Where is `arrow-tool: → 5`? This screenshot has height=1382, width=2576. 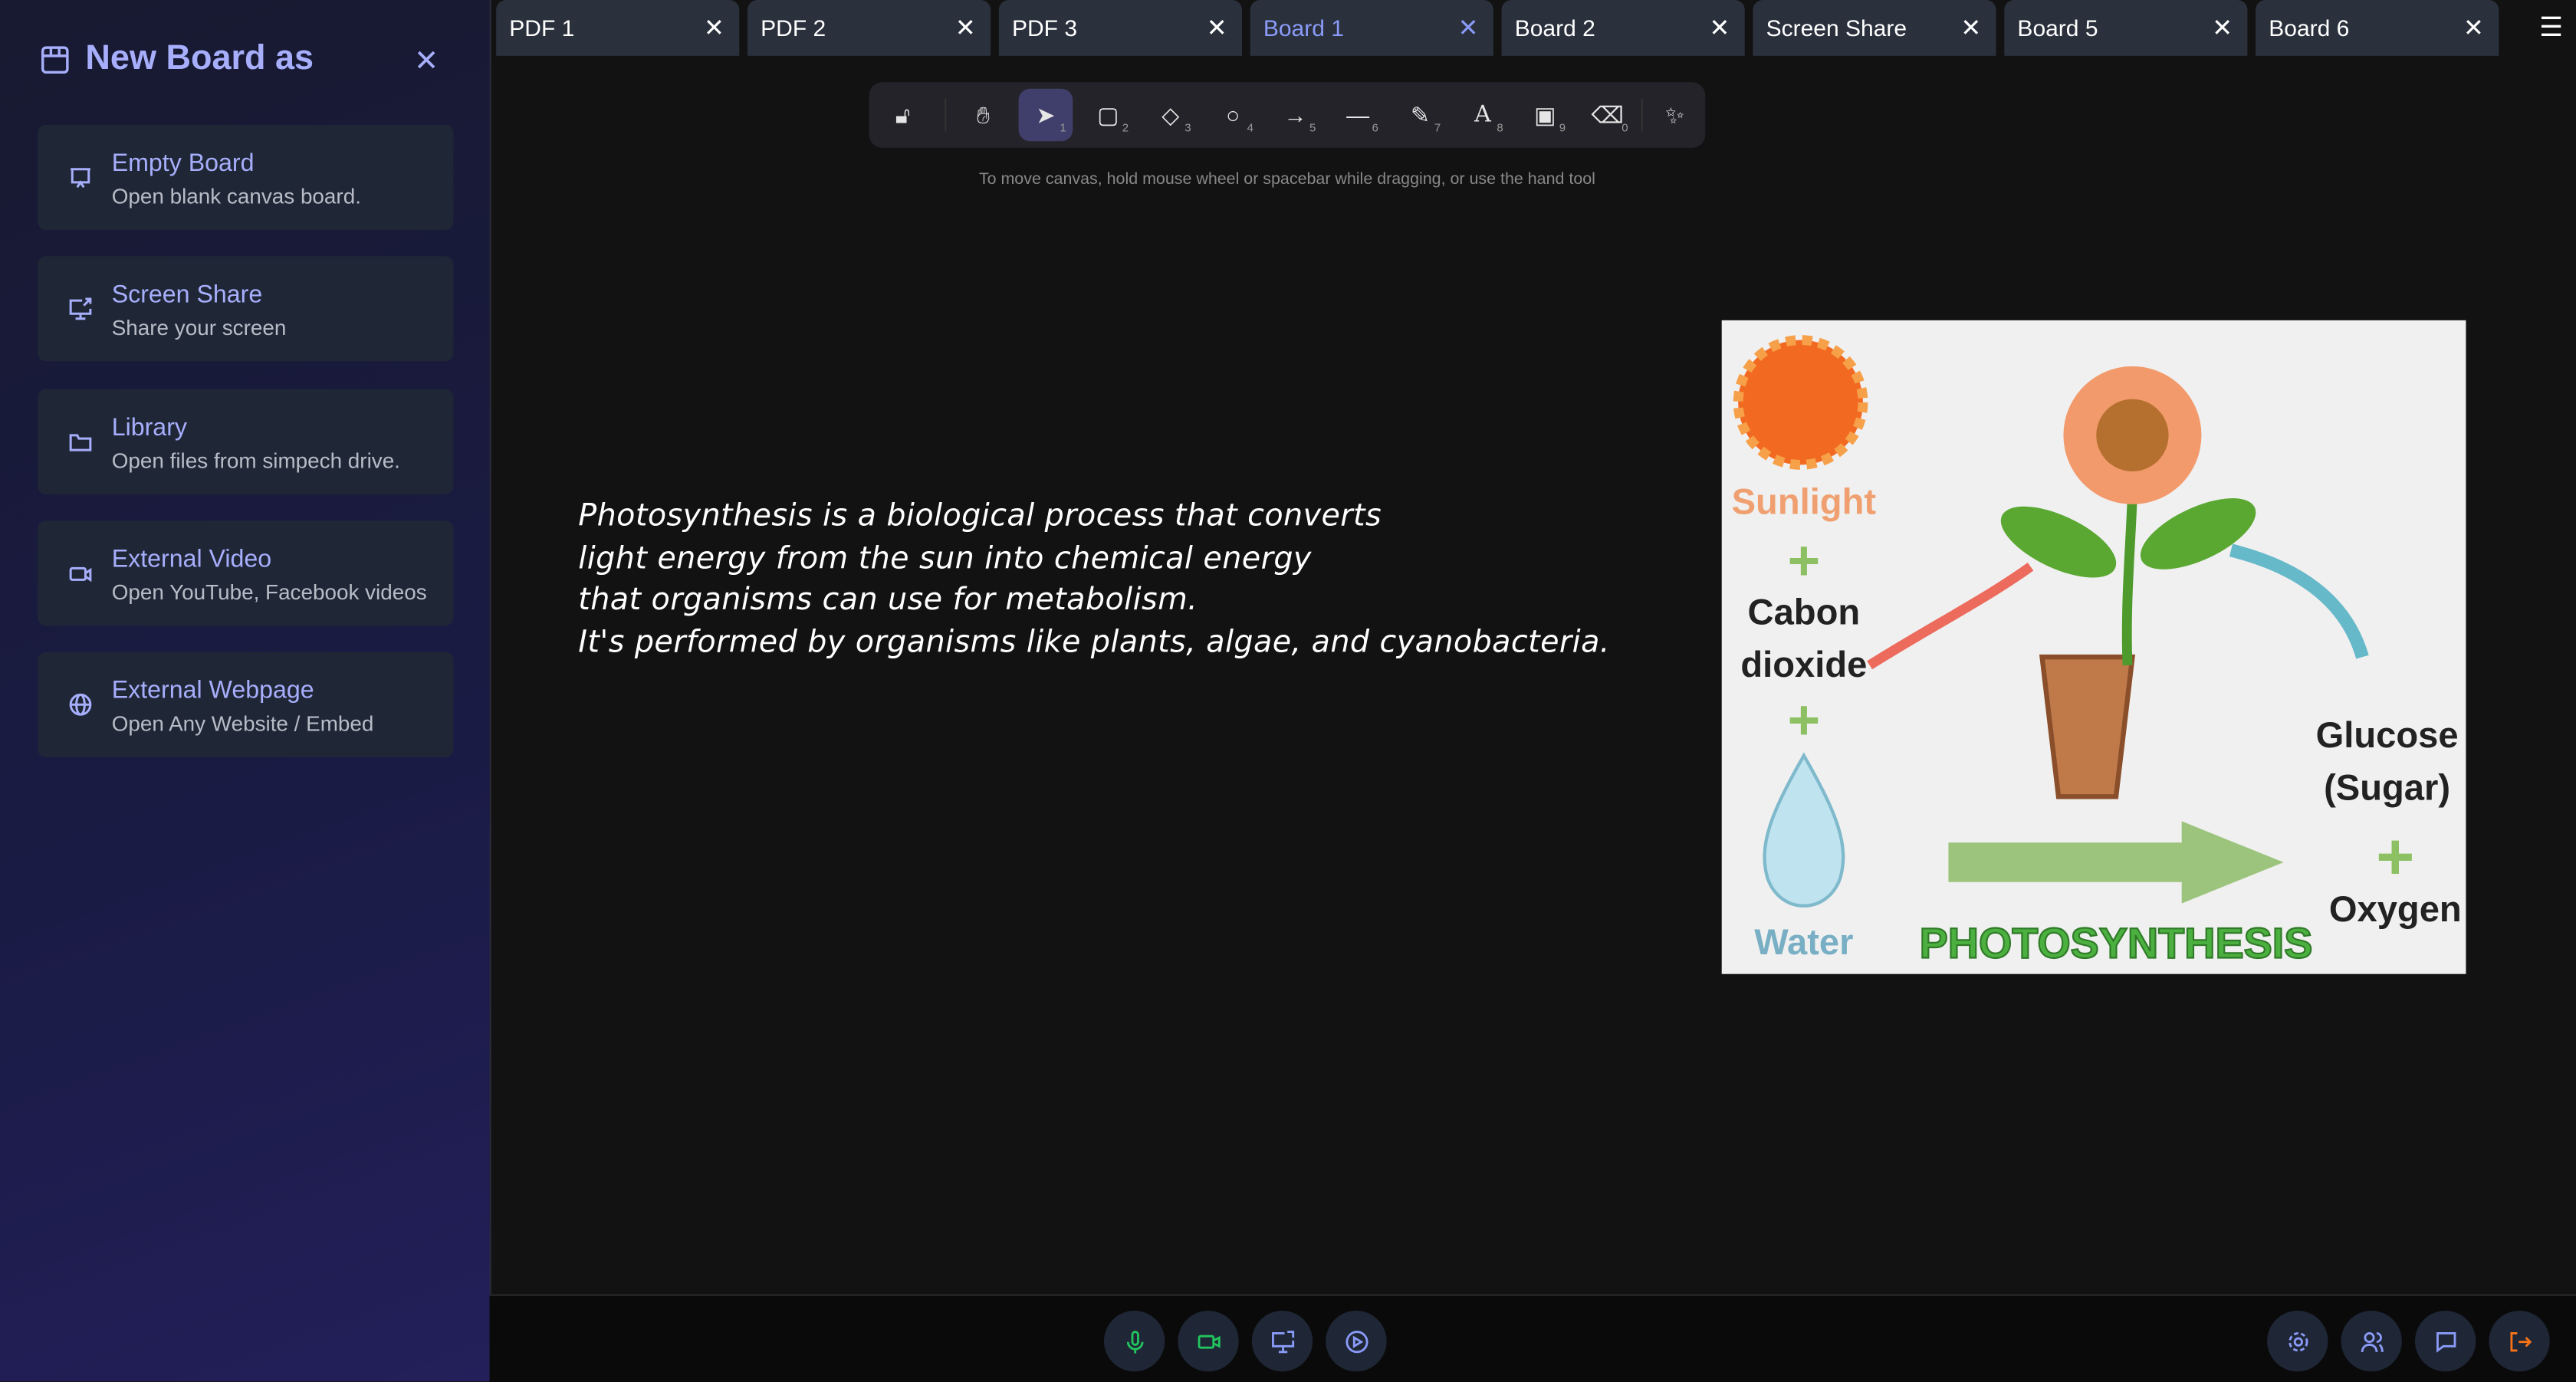
arrow-tool: → 5 is located at coordinates (1295, 115).